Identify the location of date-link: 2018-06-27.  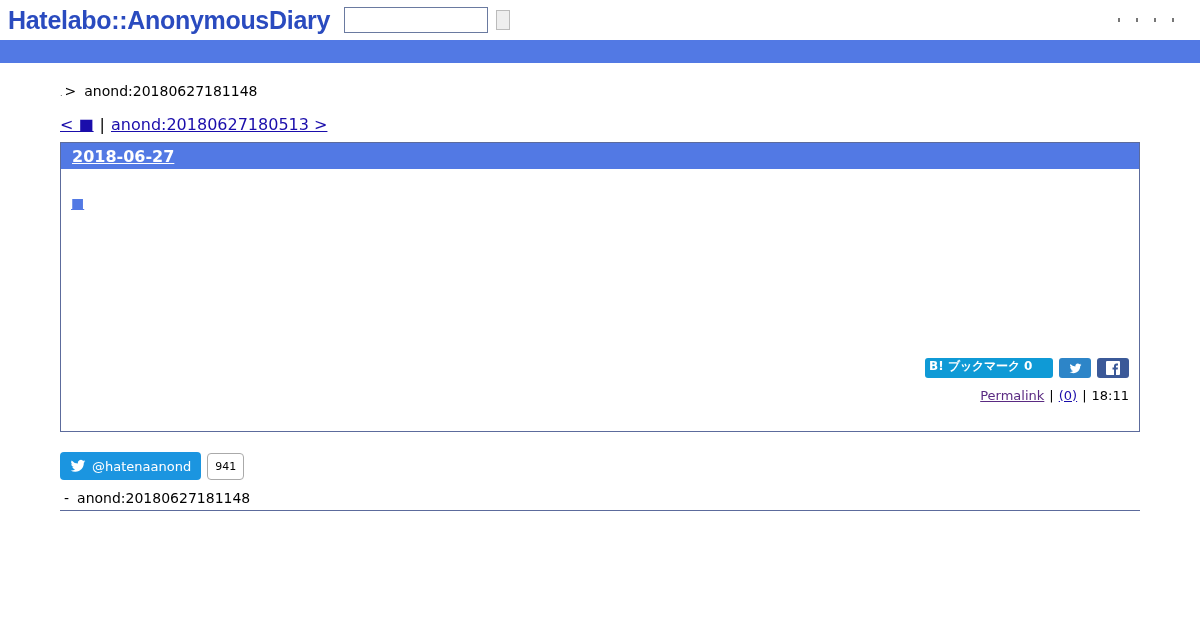
(123, 156).